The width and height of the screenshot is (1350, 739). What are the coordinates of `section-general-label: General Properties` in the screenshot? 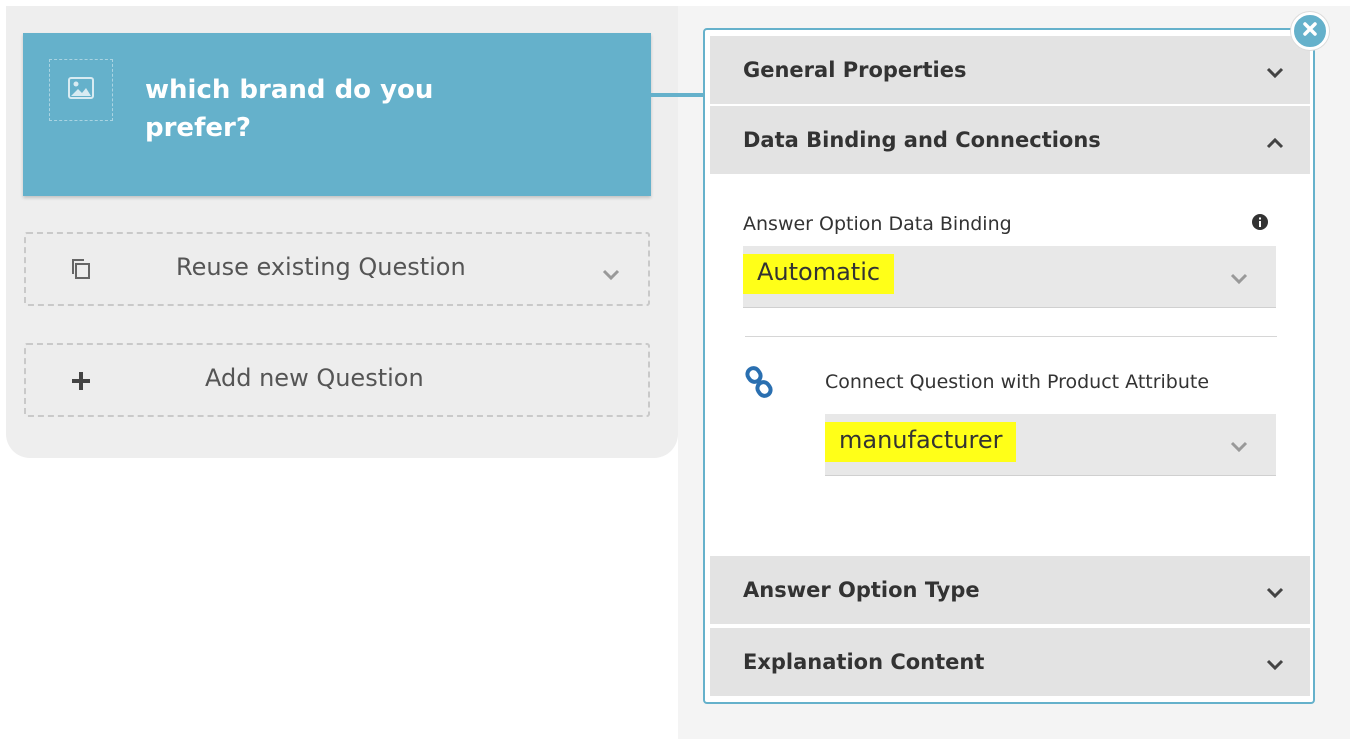 It's located at (855, 70).